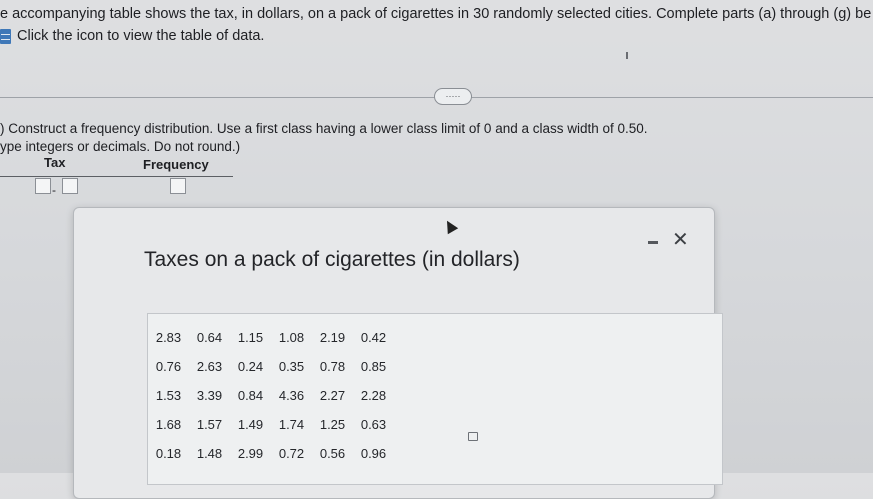 The width and height of the screenshot is (873, 499). What do you see at coordinates (209, 424) in the screenshot?
I see `table-cell: 1.57` at bounding box center [209, 424].